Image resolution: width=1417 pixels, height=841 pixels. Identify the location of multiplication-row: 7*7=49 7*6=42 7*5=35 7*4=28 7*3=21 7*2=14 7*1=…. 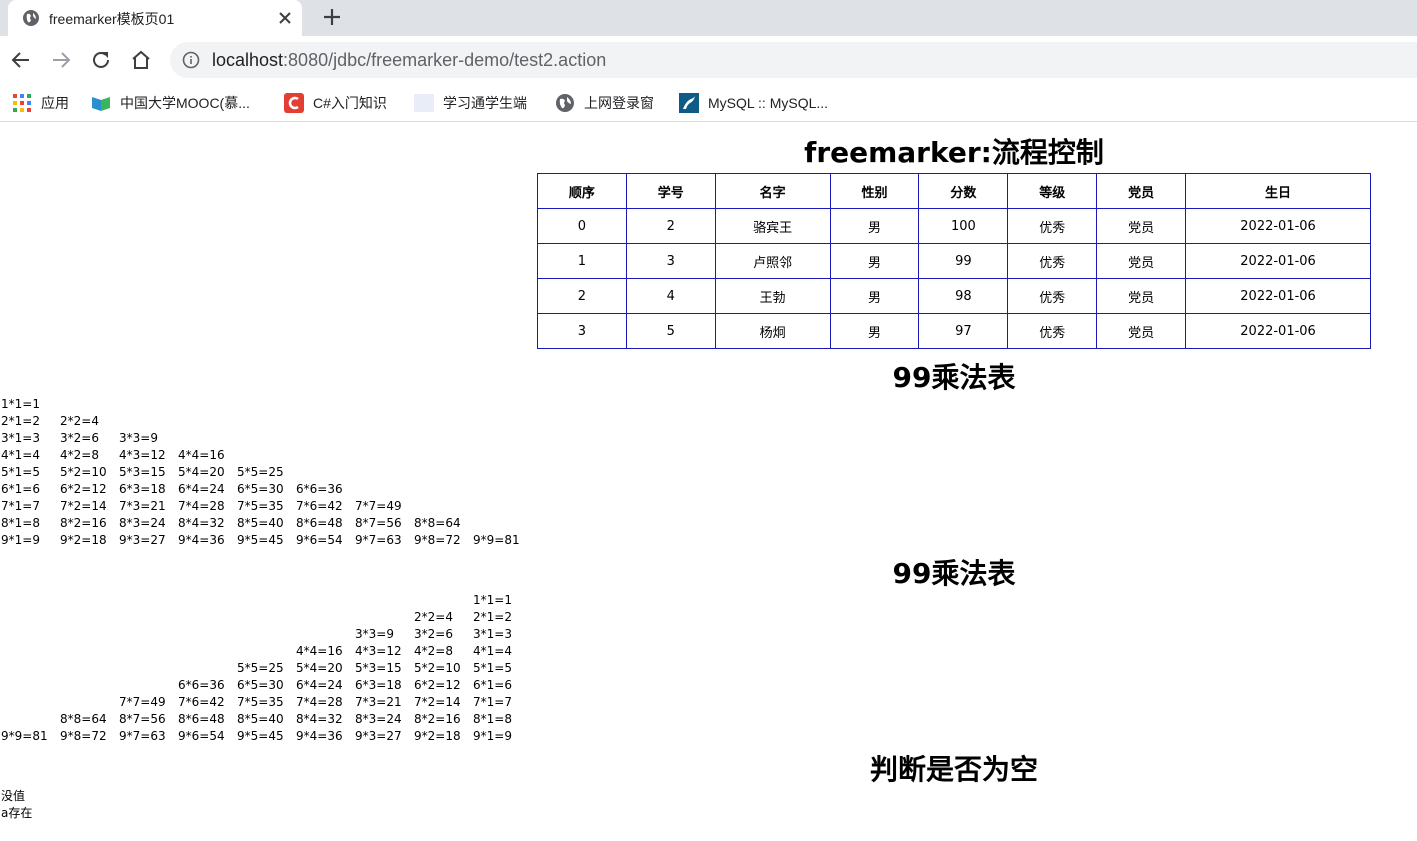
(281, 702).